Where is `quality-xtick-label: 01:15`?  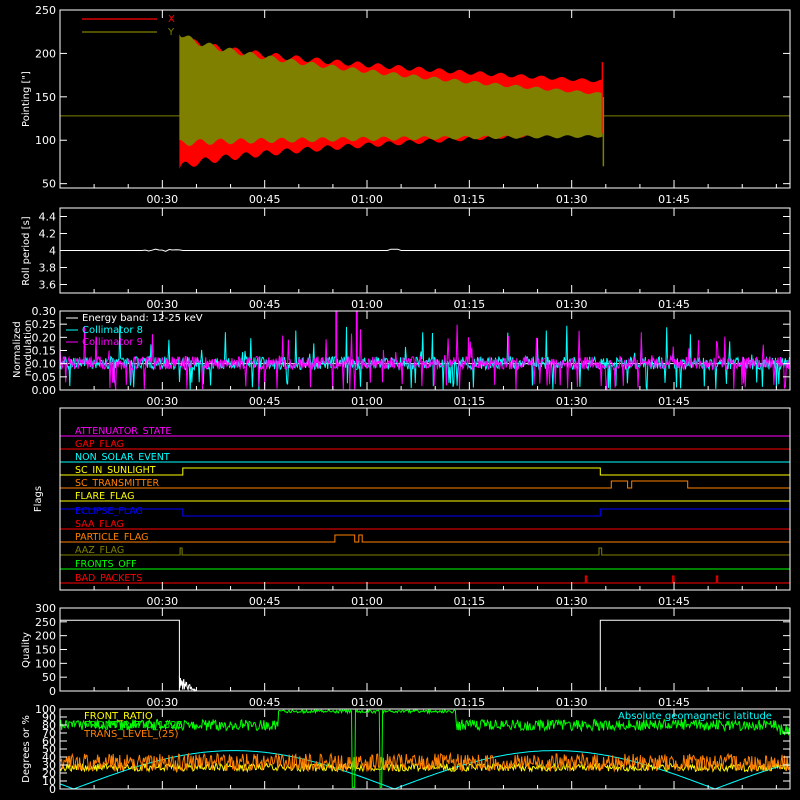 quality-xtick-label: 01:15 is located at coordinates (469, 702).